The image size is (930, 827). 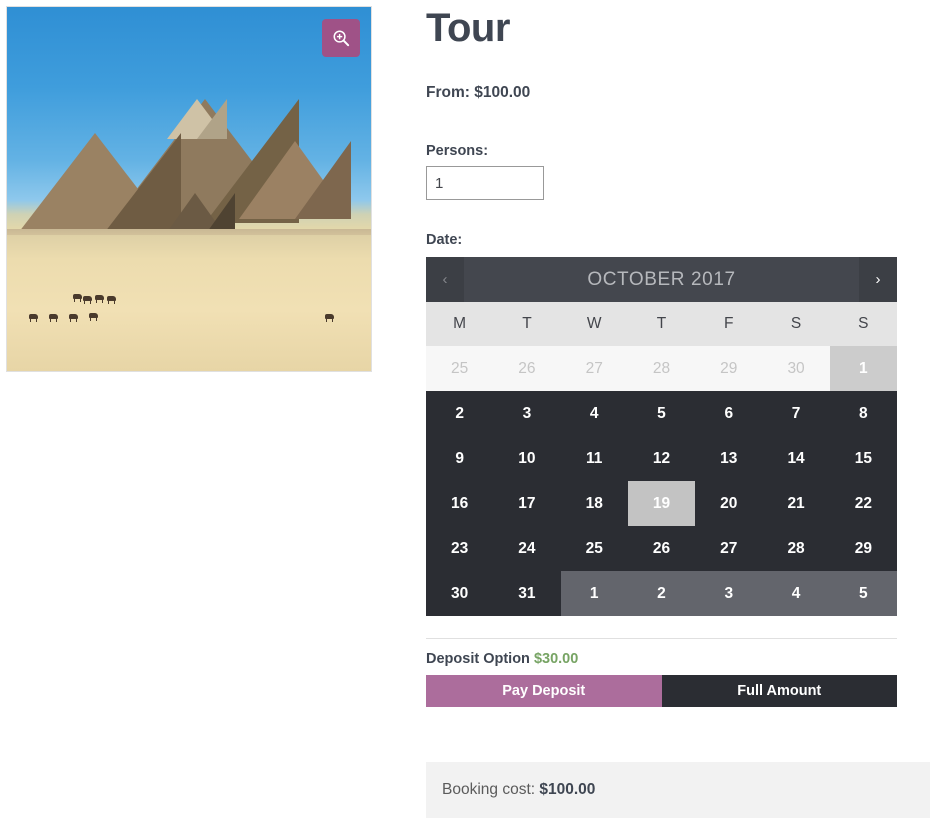 I want to click on calendar-day-cell: 31, so click(x=526, y=593).